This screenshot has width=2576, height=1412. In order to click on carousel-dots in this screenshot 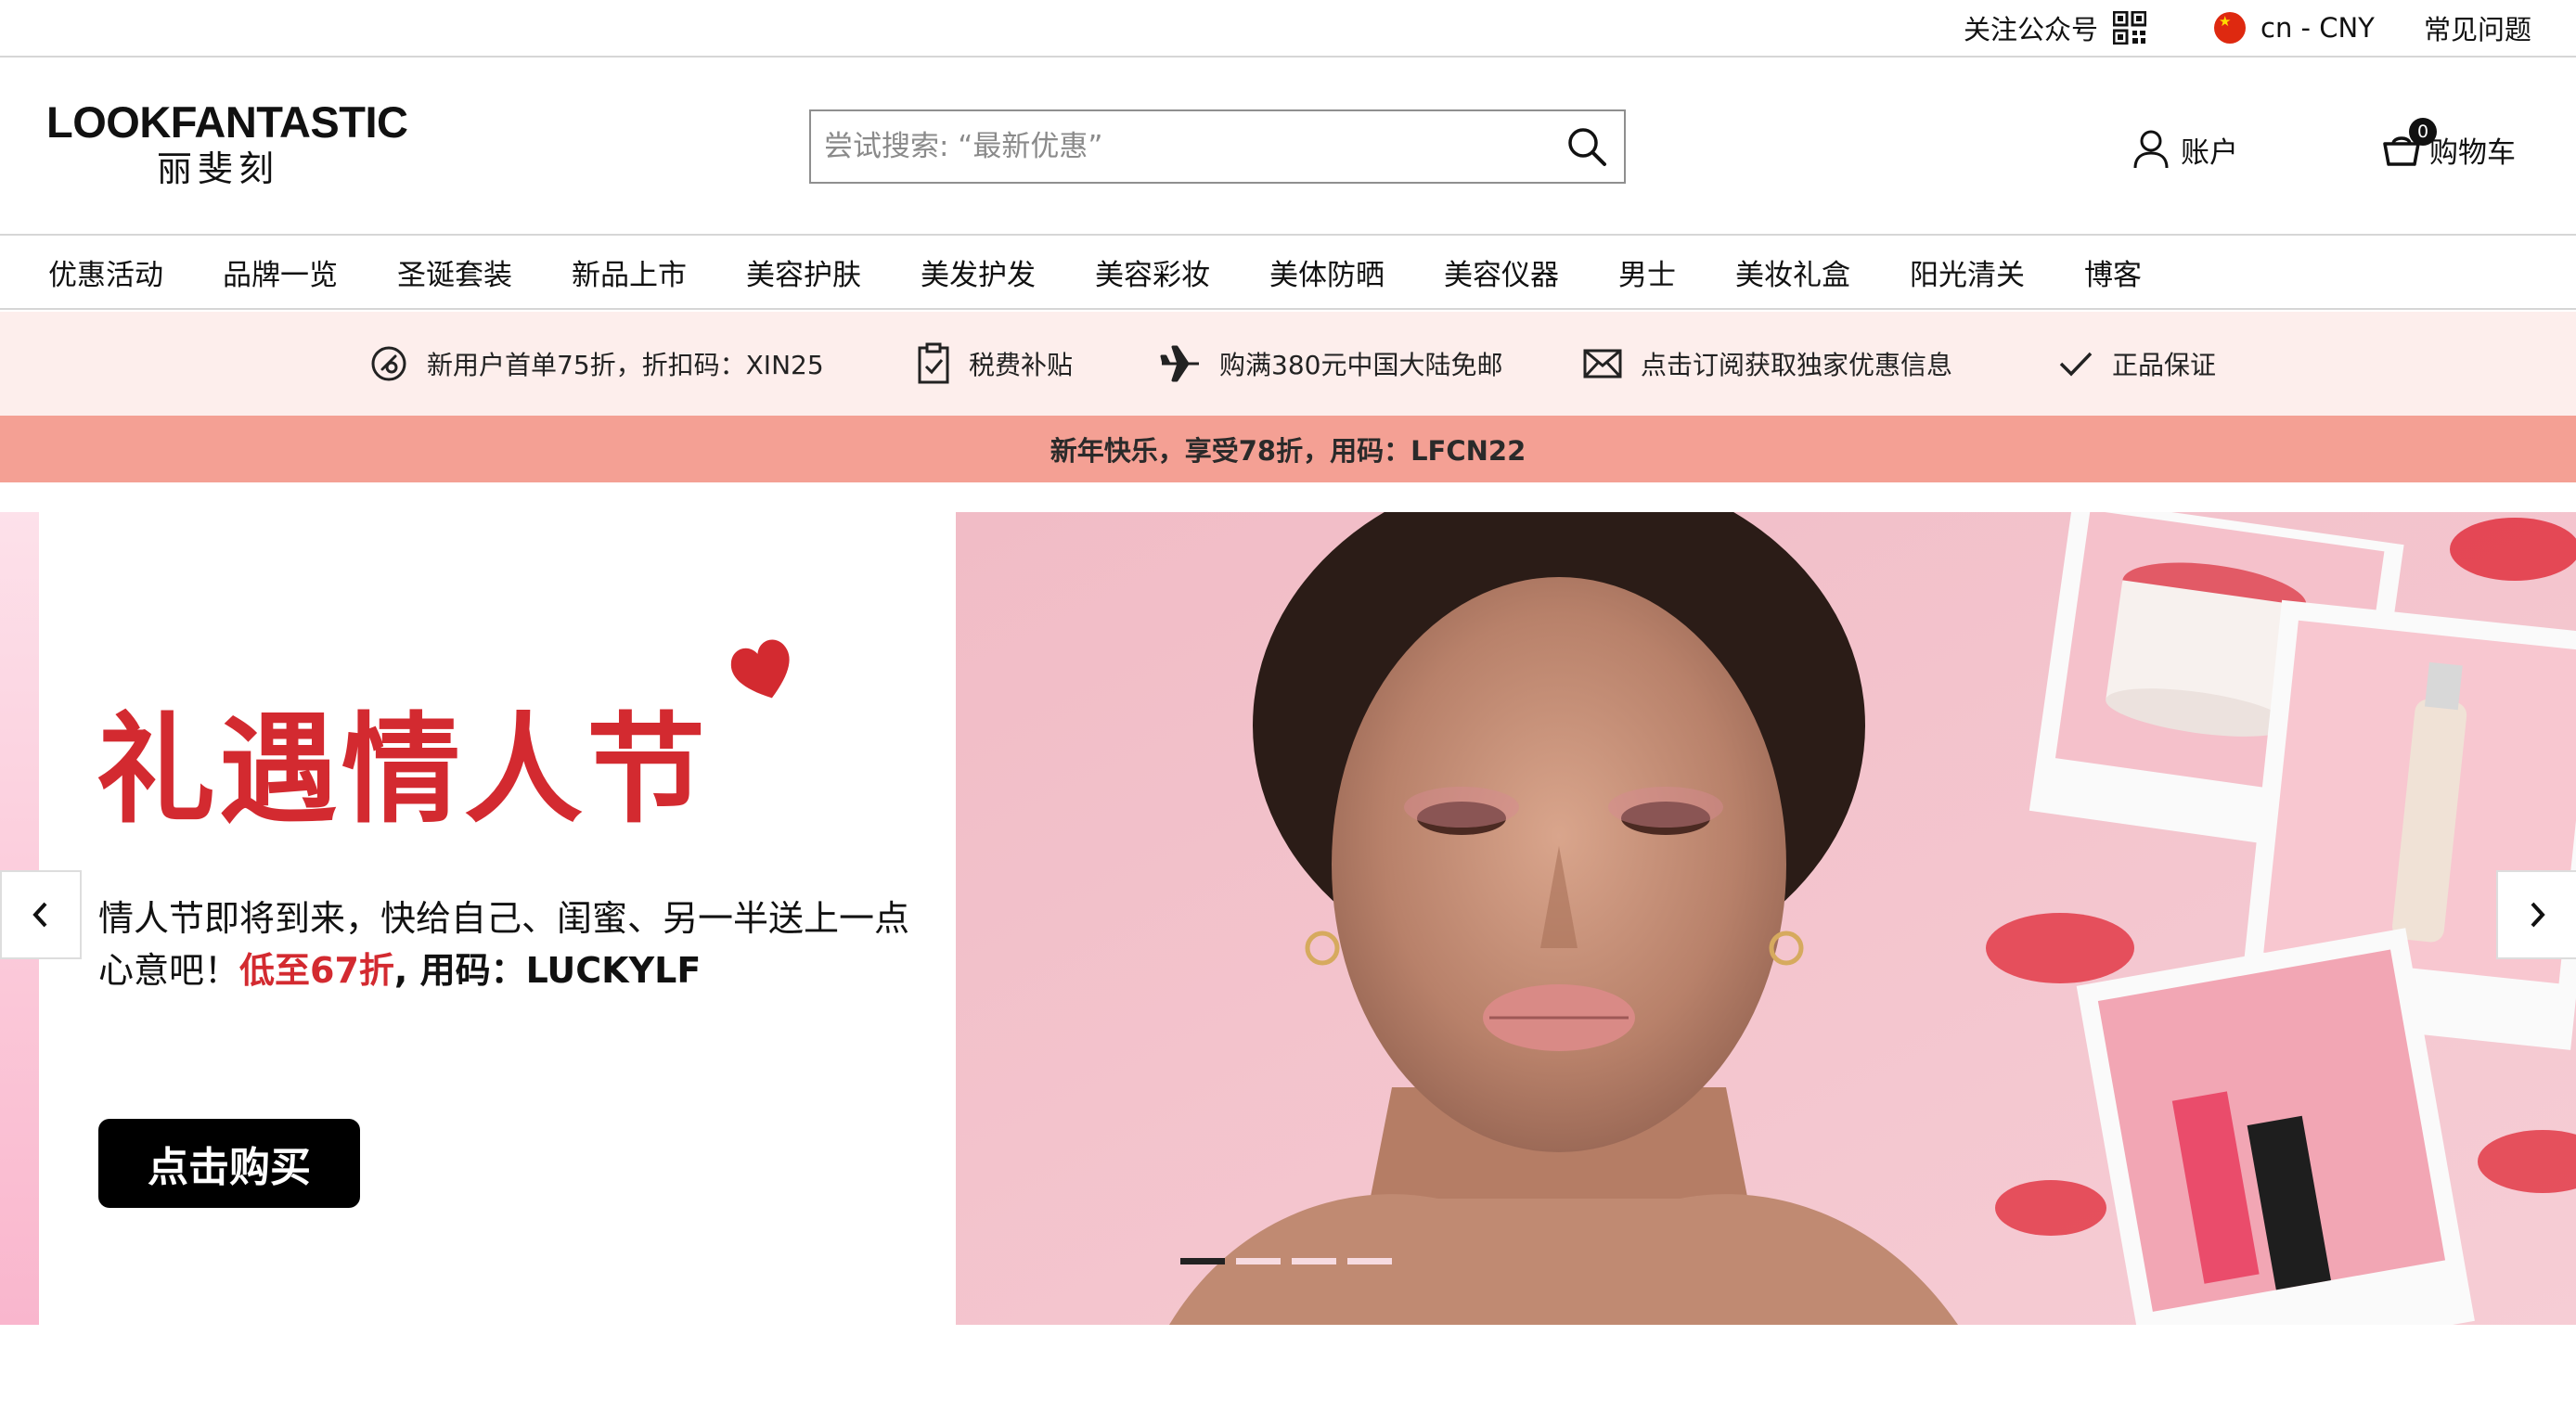, I will do `click(1292, 1261)`.